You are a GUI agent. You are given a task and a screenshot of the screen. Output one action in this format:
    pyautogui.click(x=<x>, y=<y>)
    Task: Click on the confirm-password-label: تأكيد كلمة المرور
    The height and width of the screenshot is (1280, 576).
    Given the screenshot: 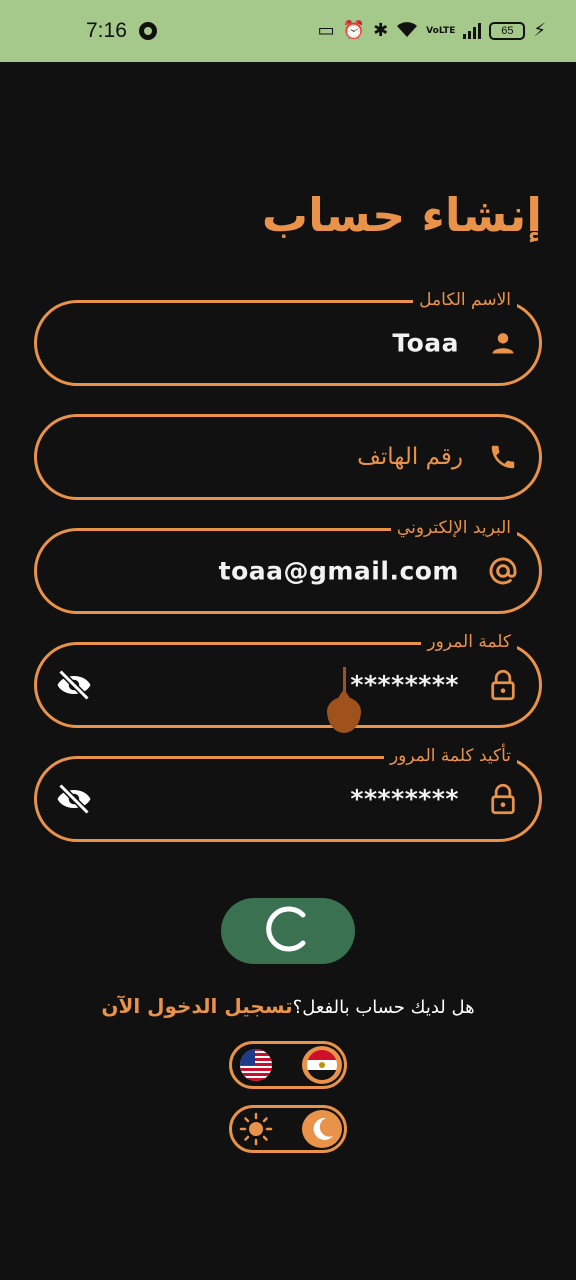 What is the action you would take?
    pyautogui.click(x=450, y=756)
    